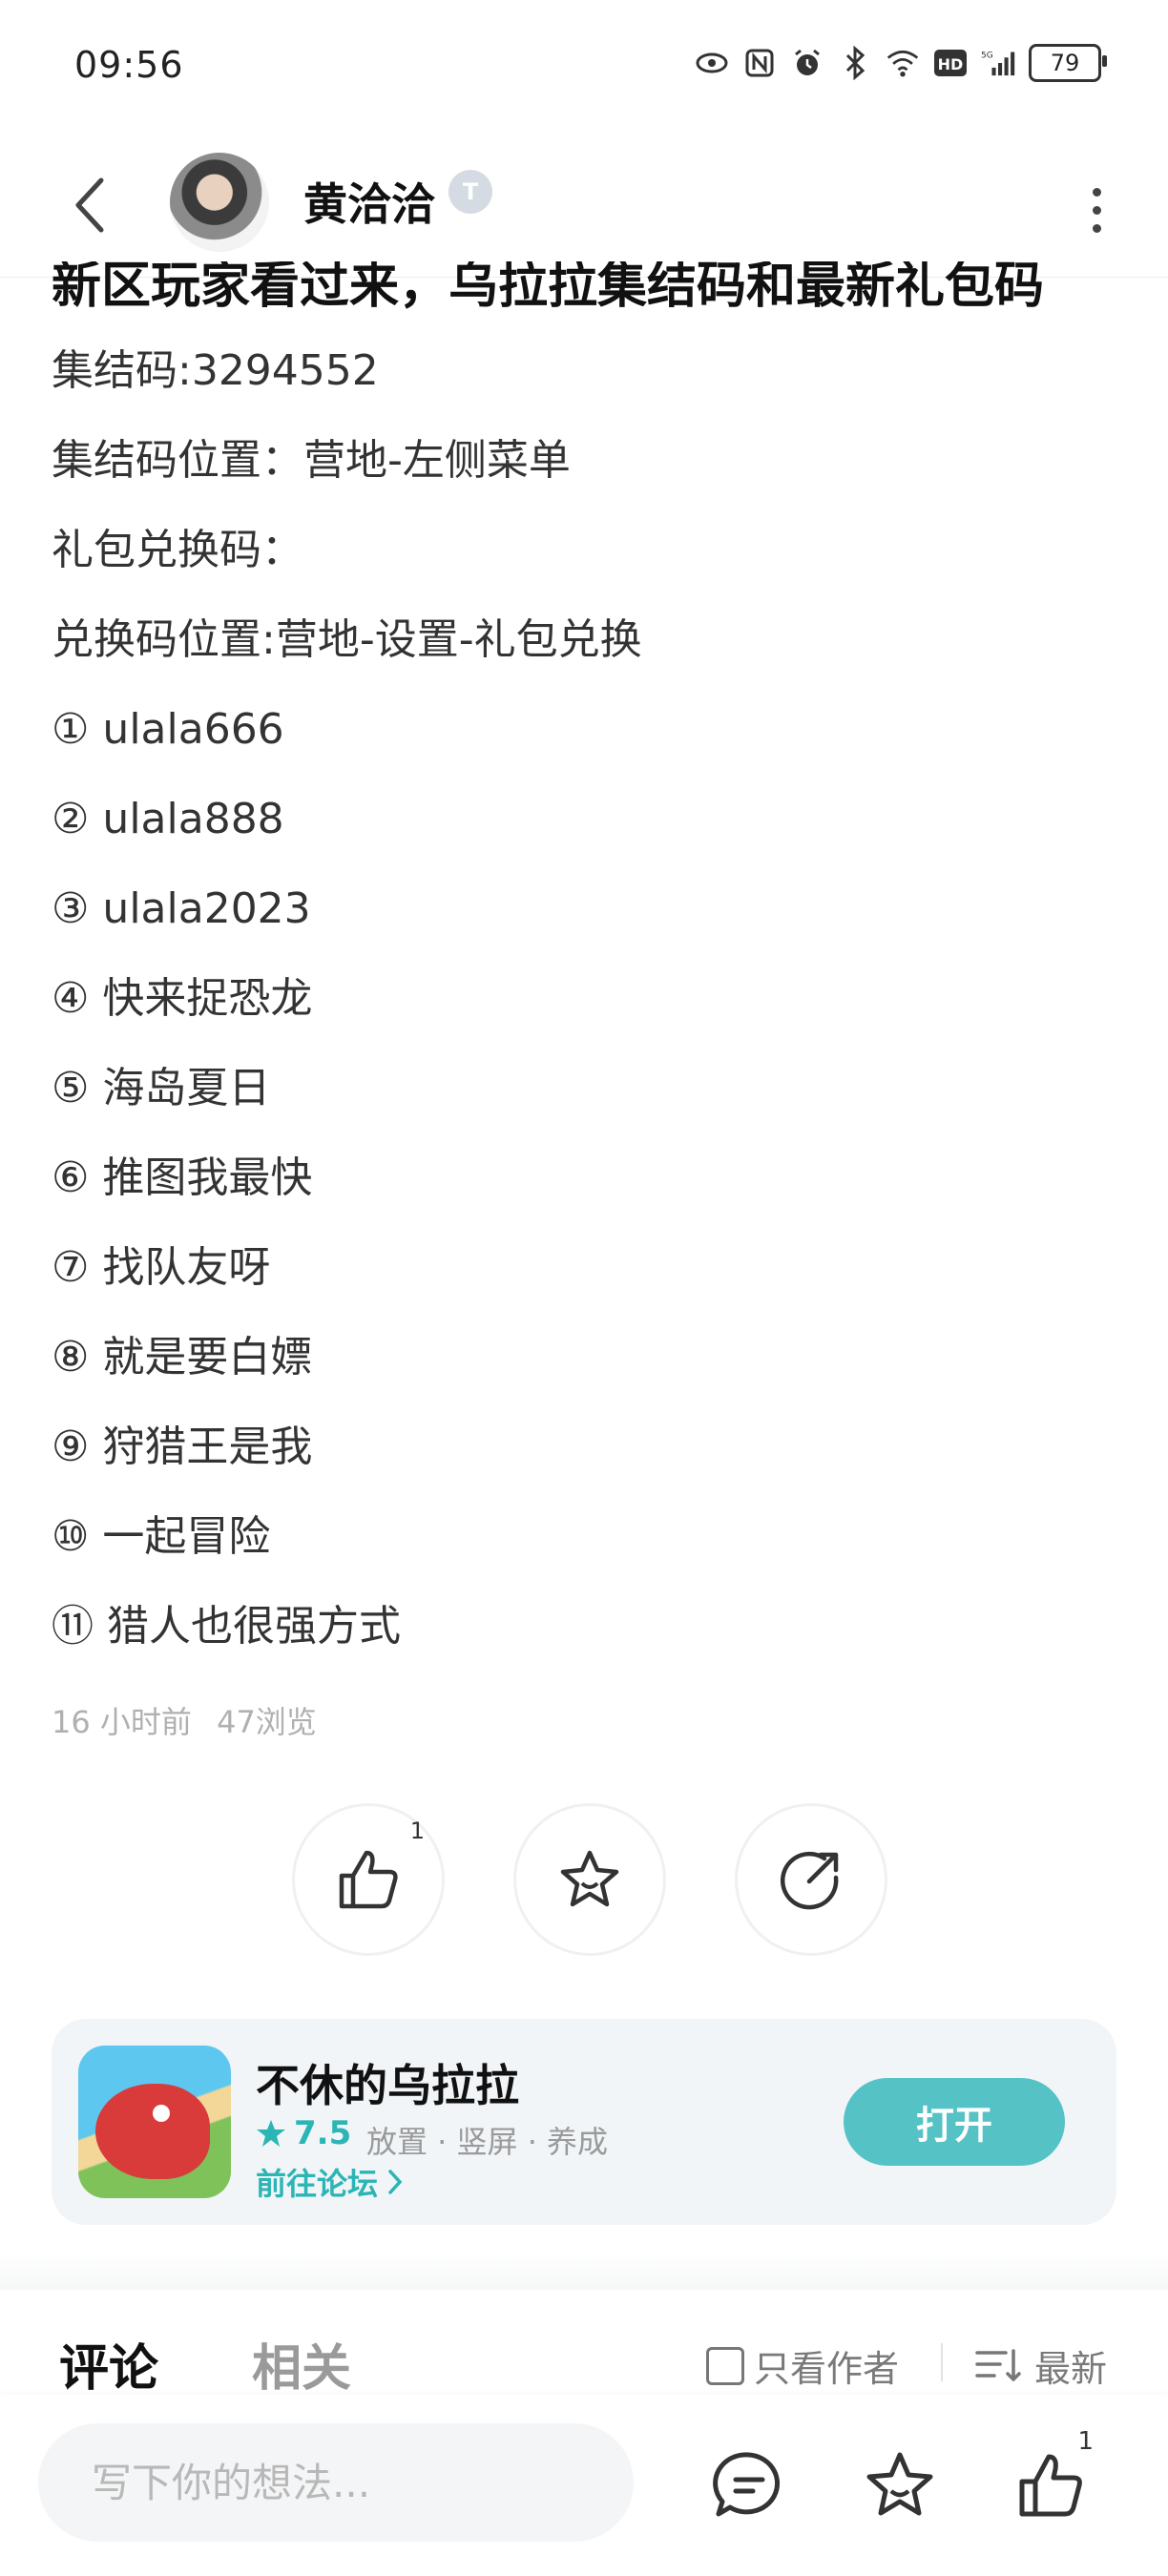 The width and height of the screenshot is (1168, 2576). Describe the element at coordinates (855, 63) in the screenshot. I see `bluetooth-icon` at that location.